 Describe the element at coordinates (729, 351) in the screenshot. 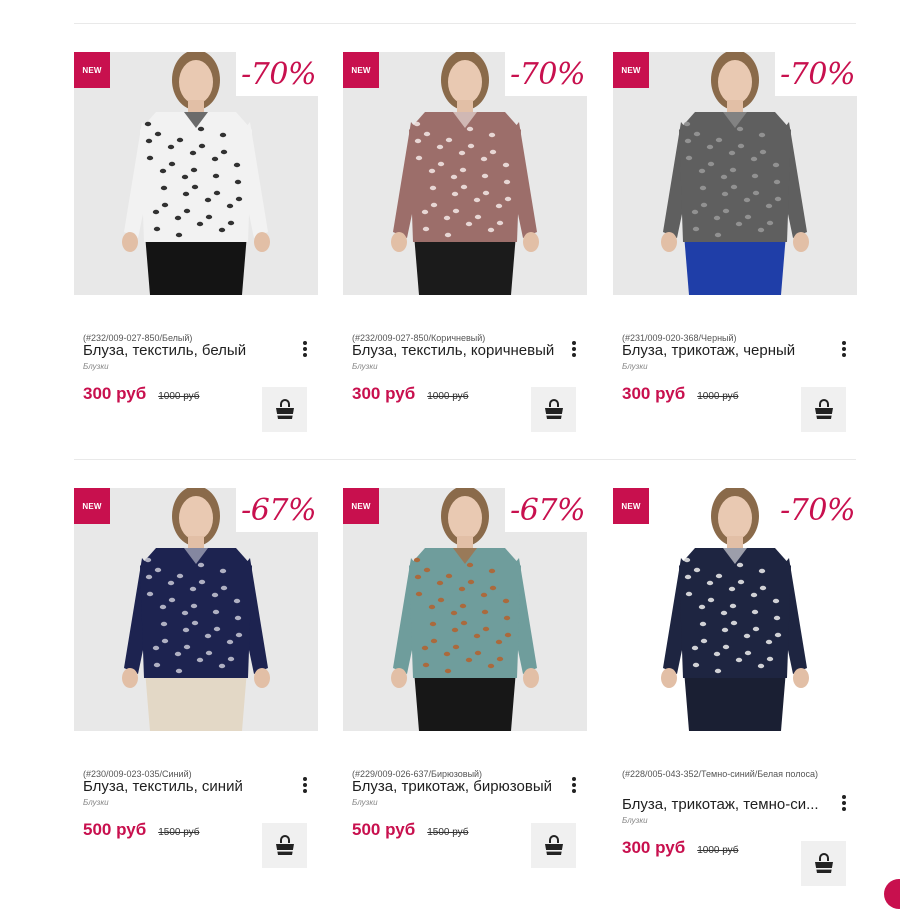

I see `product-name: Блуза, трикотаж, черный` at that location.